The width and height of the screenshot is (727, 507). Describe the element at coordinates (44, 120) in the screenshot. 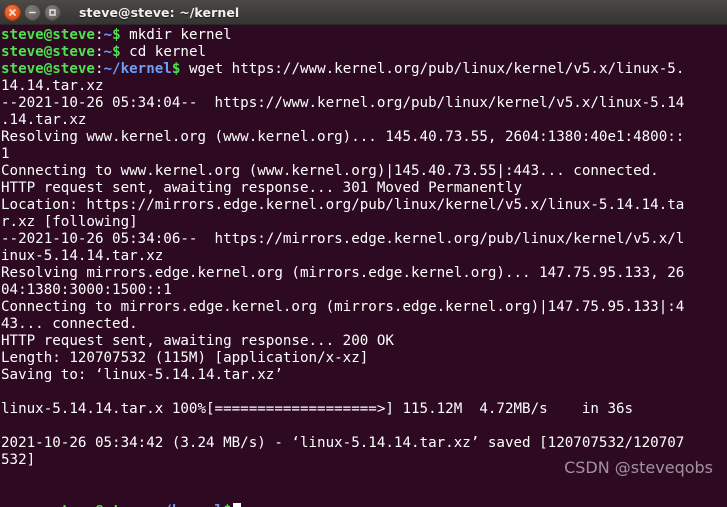

I see `terminal-output-line: .14.tar.xz` at that location.